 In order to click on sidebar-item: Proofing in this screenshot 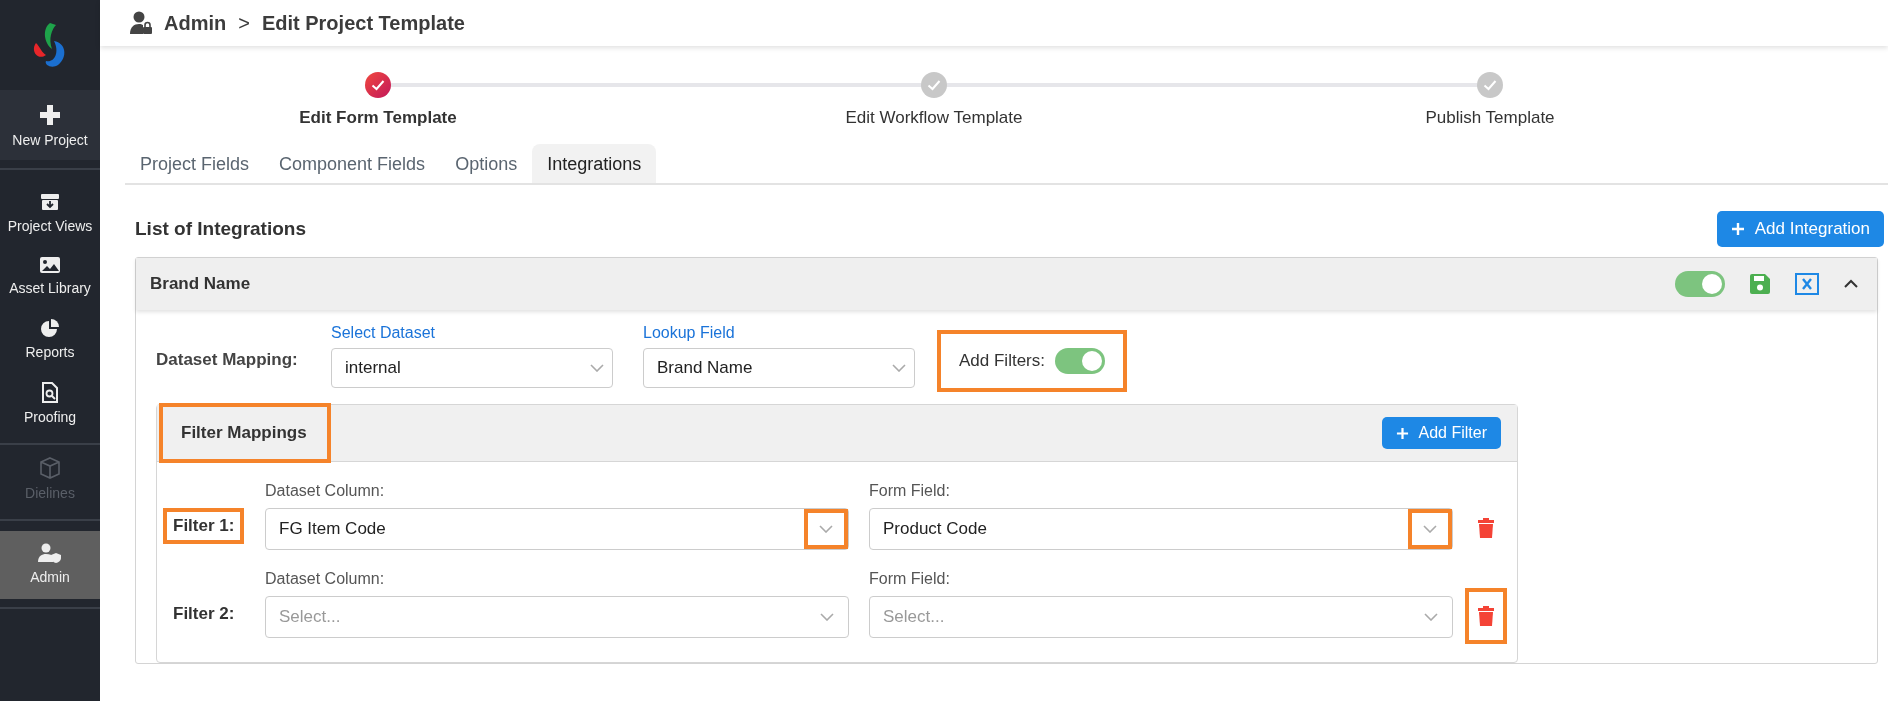, I will do `click(50, 402)`.